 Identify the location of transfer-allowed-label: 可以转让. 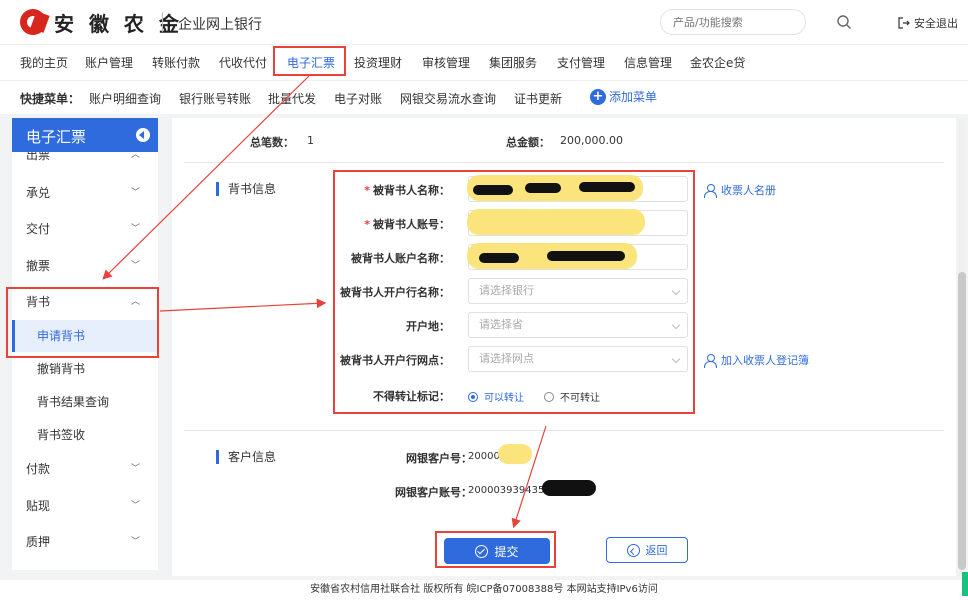
(504, 396).